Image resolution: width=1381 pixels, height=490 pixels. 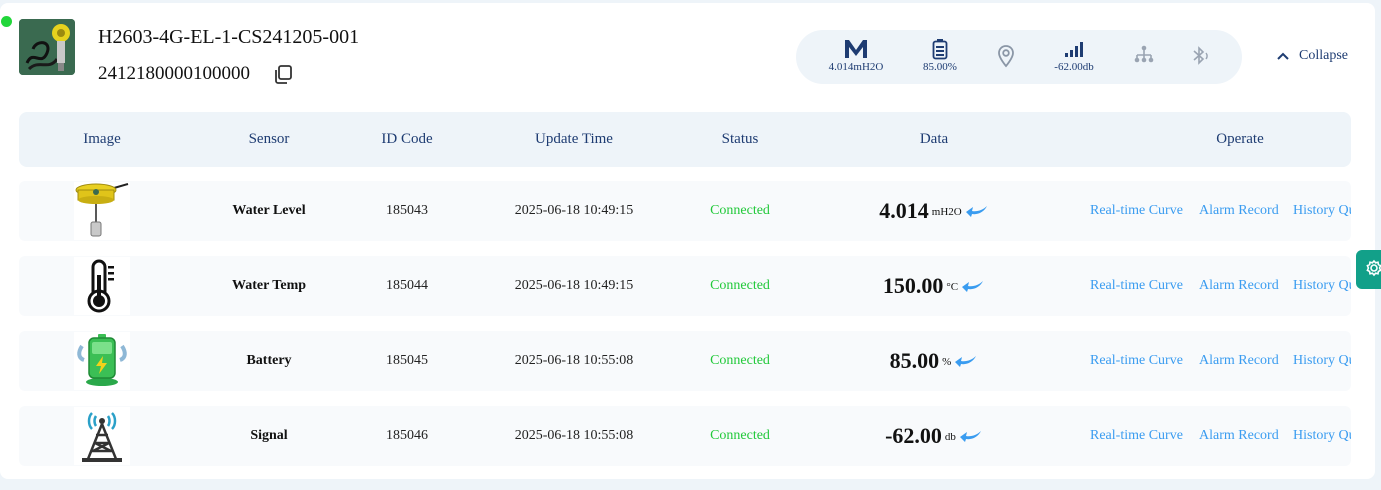 What do you see at coordinates (940, 49) in the screenshot?
I see `battery-icon` at bounding box center [940, 49].